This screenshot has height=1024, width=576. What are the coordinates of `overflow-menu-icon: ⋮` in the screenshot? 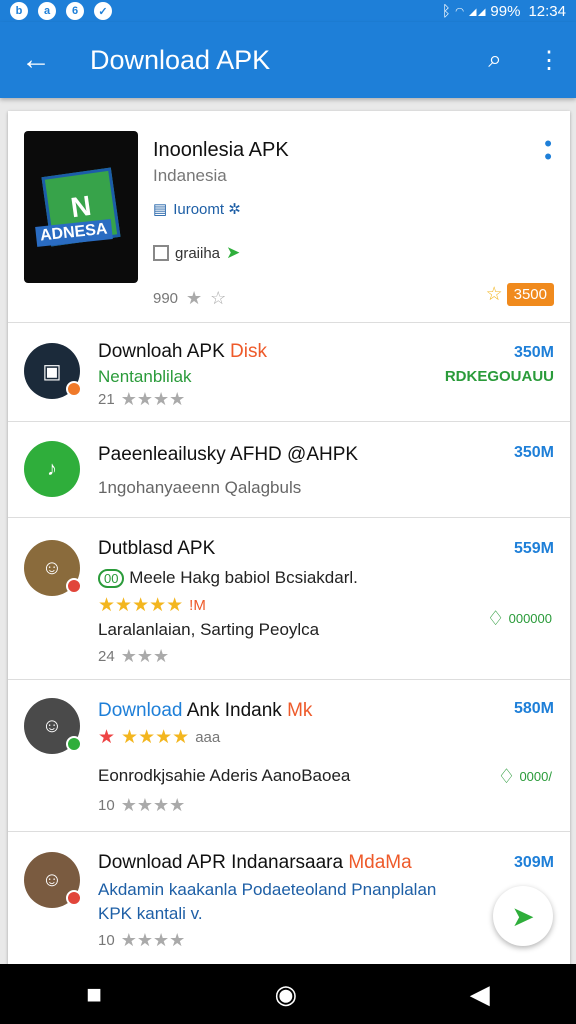 It's located at (549, 60).